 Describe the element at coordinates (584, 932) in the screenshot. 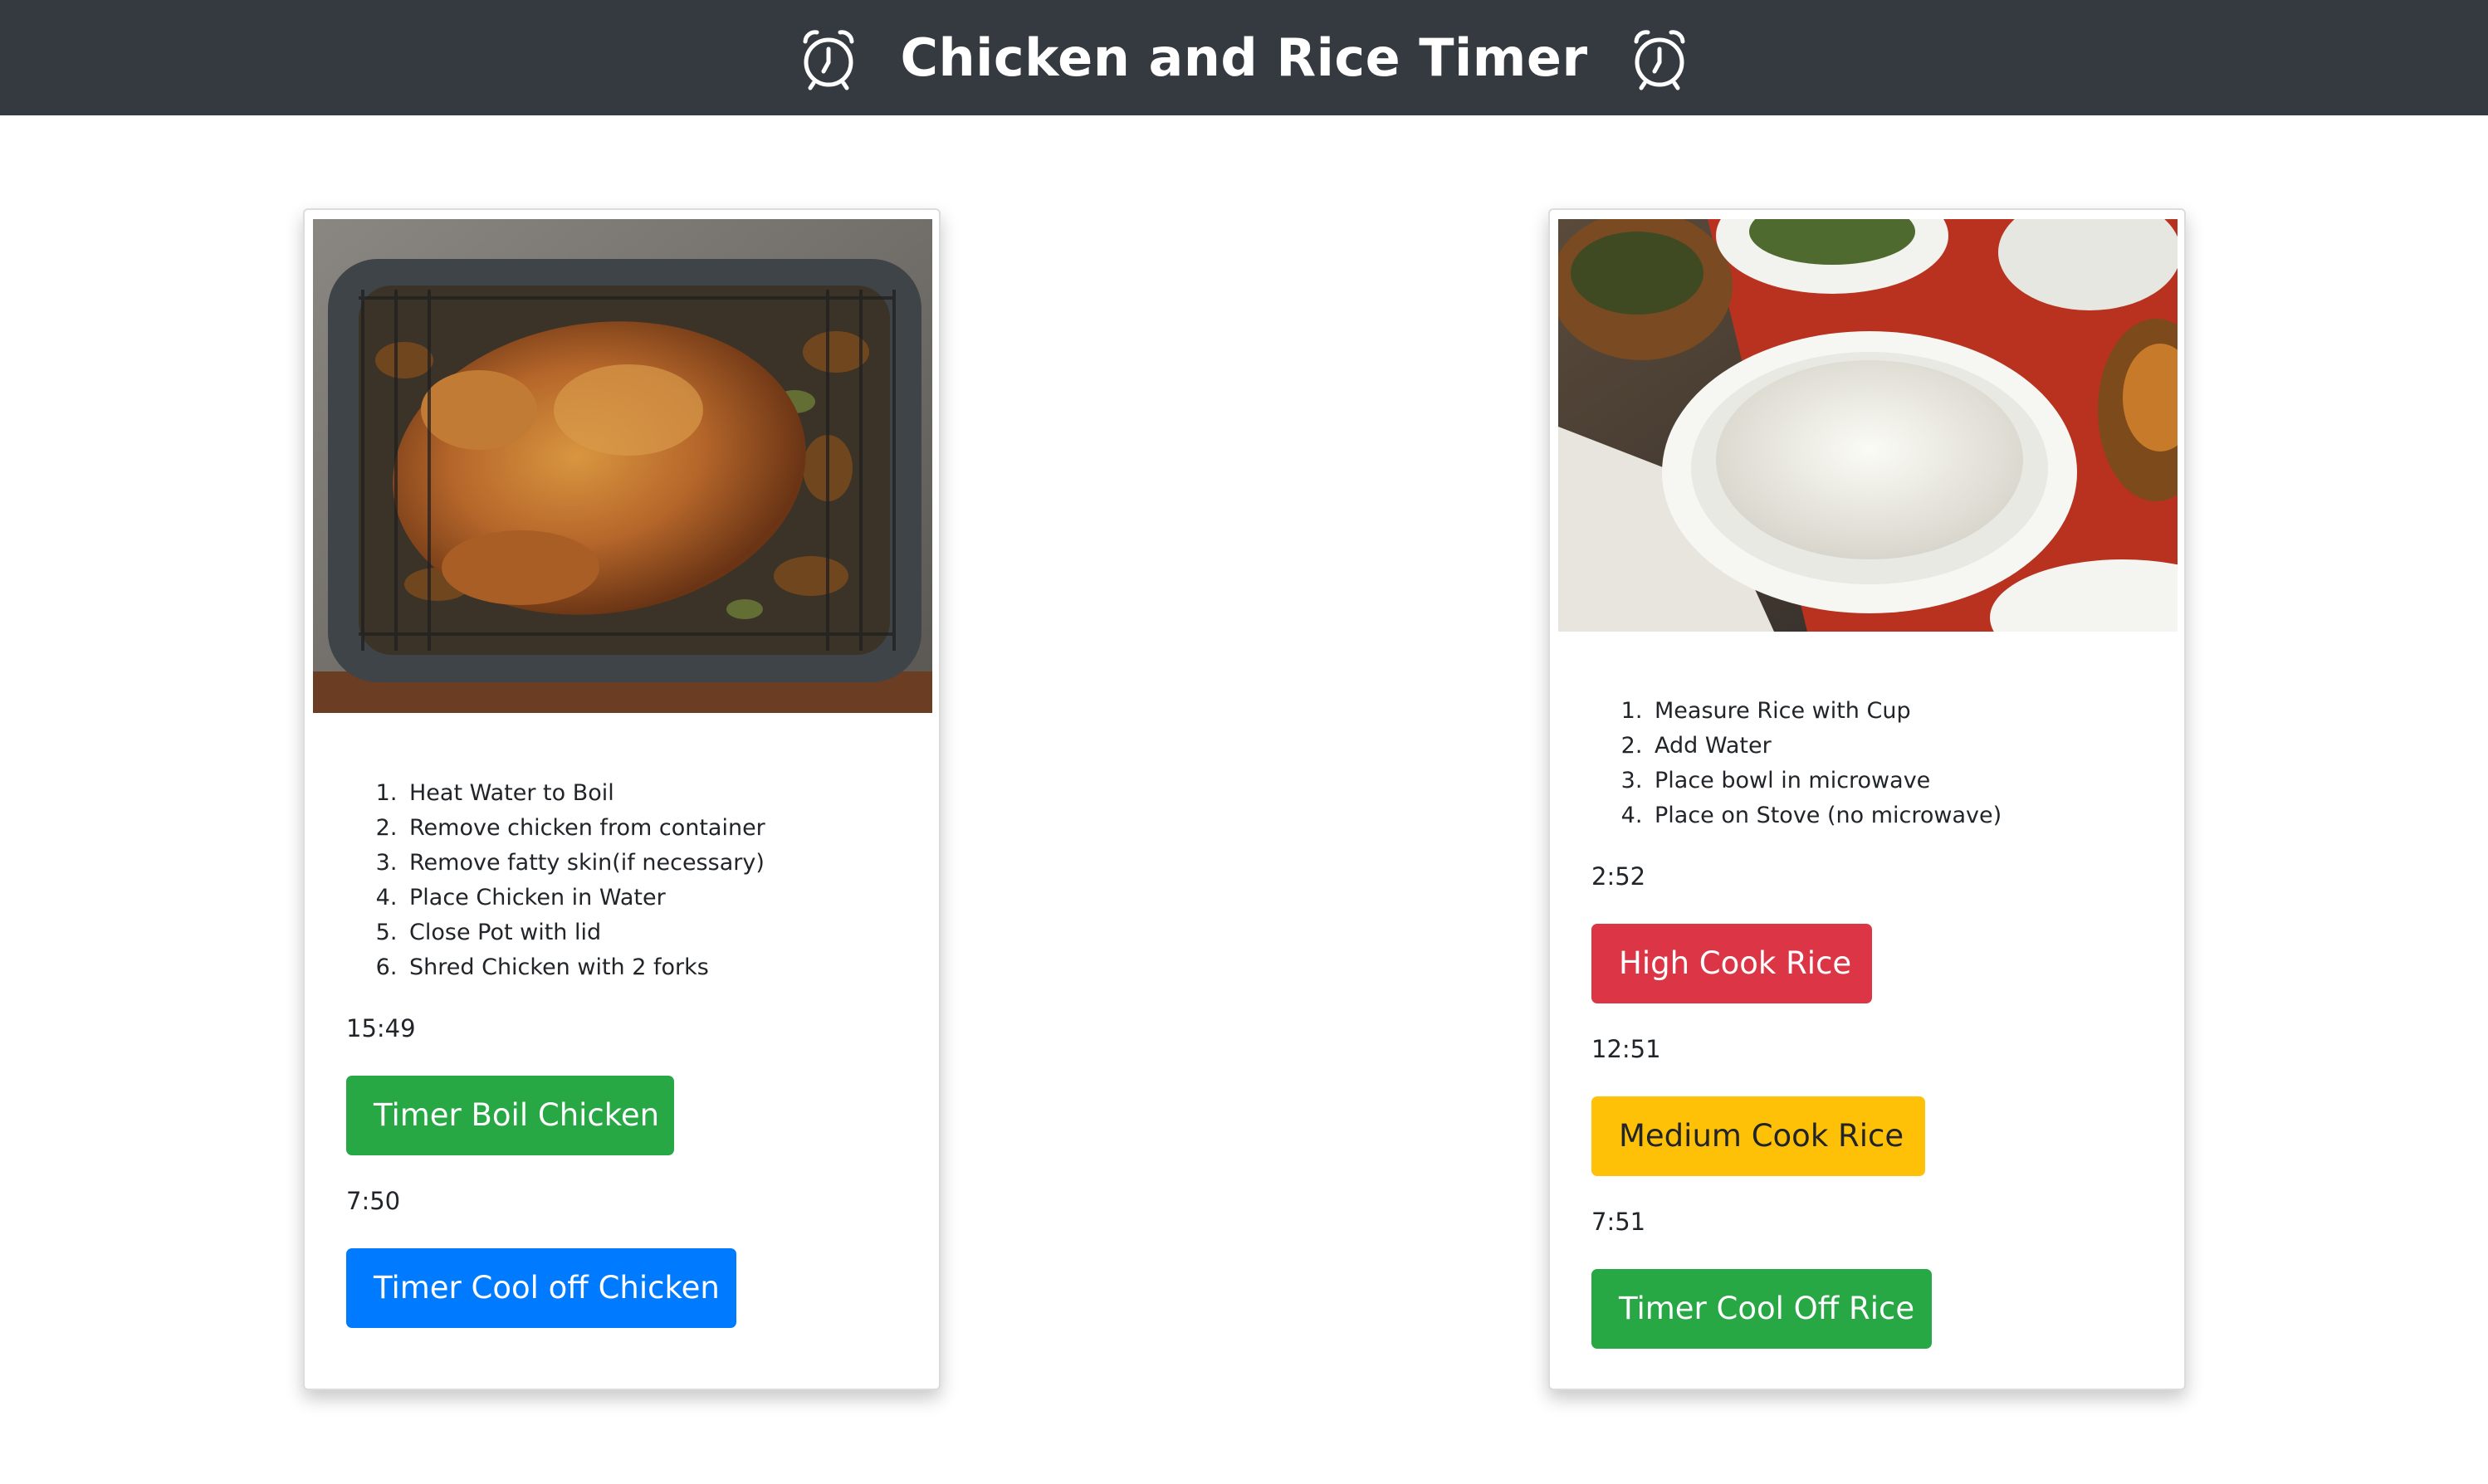

I see `list-item: Close Pot with lid` at that location.